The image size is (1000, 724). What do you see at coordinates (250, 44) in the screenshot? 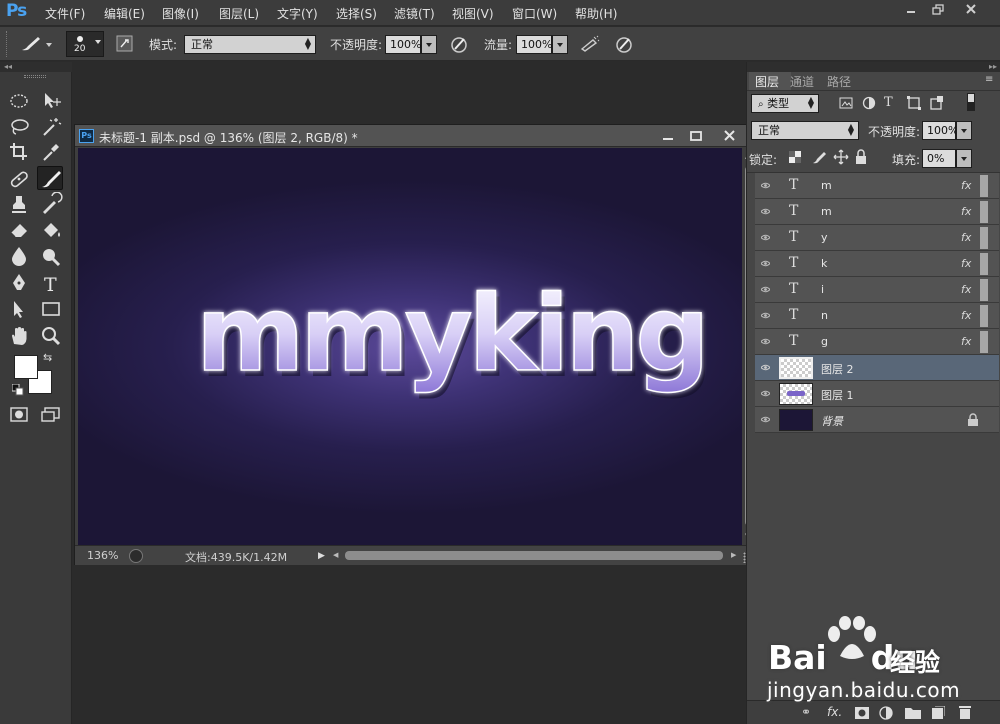
I see `mode-select: 正常 ▲ ▼` at bounding box center [250, 44].